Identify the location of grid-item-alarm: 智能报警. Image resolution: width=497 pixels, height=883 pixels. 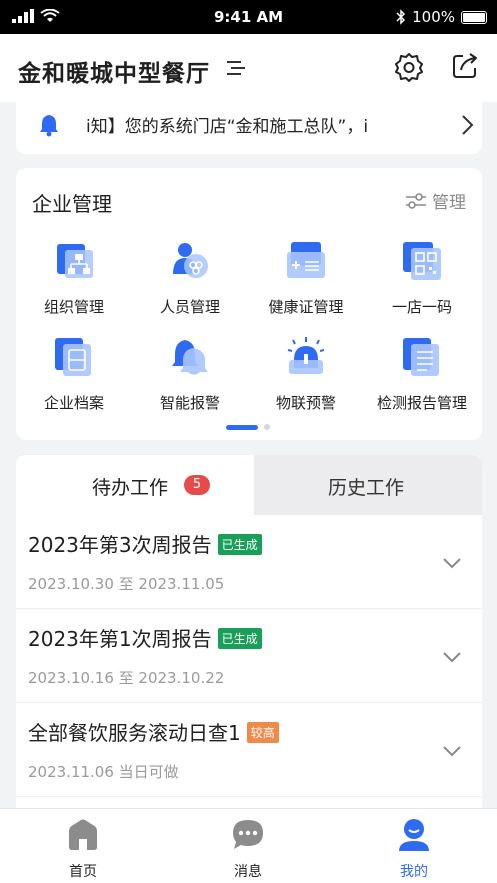
(190, 374).